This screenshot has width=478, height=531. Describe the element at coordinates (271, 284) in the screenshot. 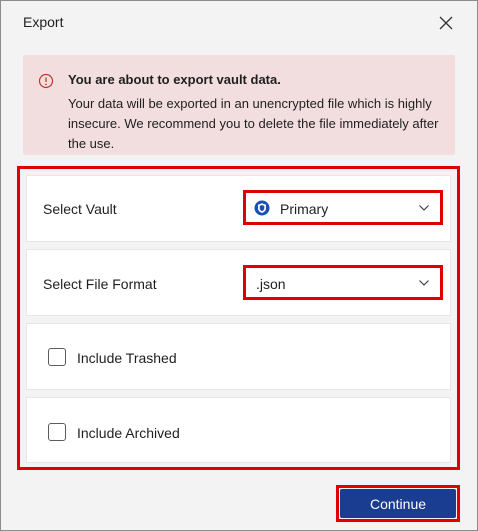

I see `format-select-value: .json` at that location.